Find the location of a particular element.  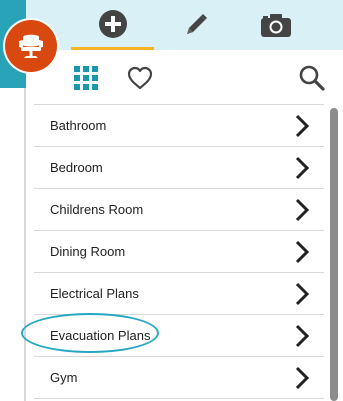

list-item-label: Gym is located at coordinates (64, 377).